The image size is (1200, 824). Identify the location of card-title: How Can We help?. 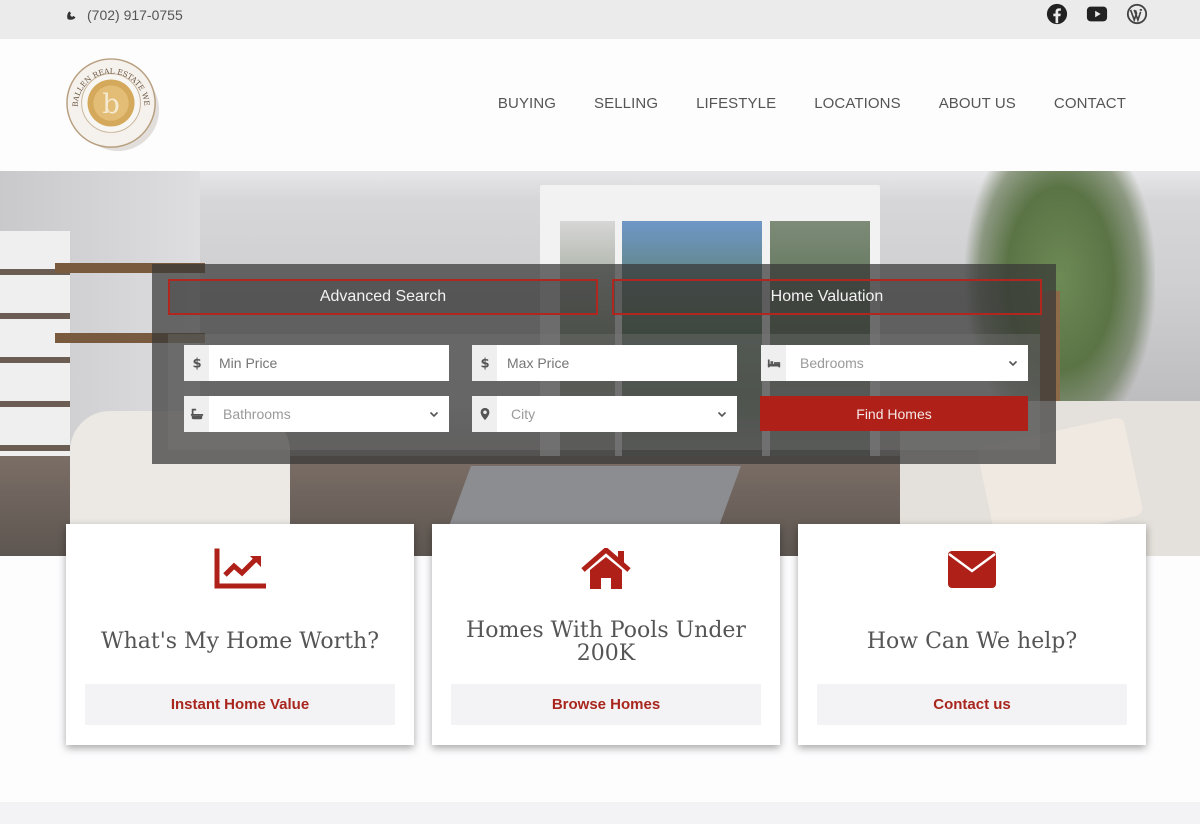
(972, 641).